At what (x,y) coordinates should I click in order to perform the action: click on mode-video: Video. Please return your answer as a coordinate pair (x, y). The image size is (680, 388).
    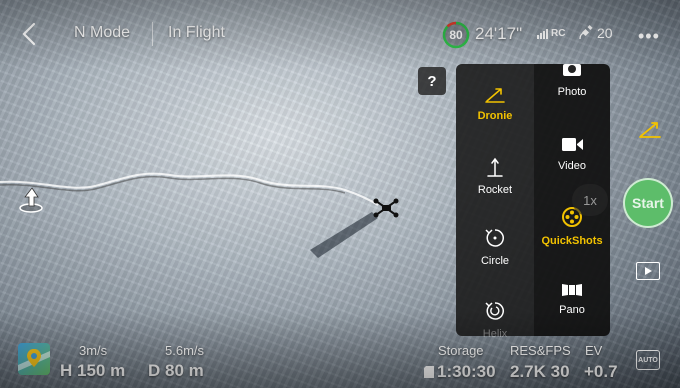
    Looking at the image, I should click on (572, 154).